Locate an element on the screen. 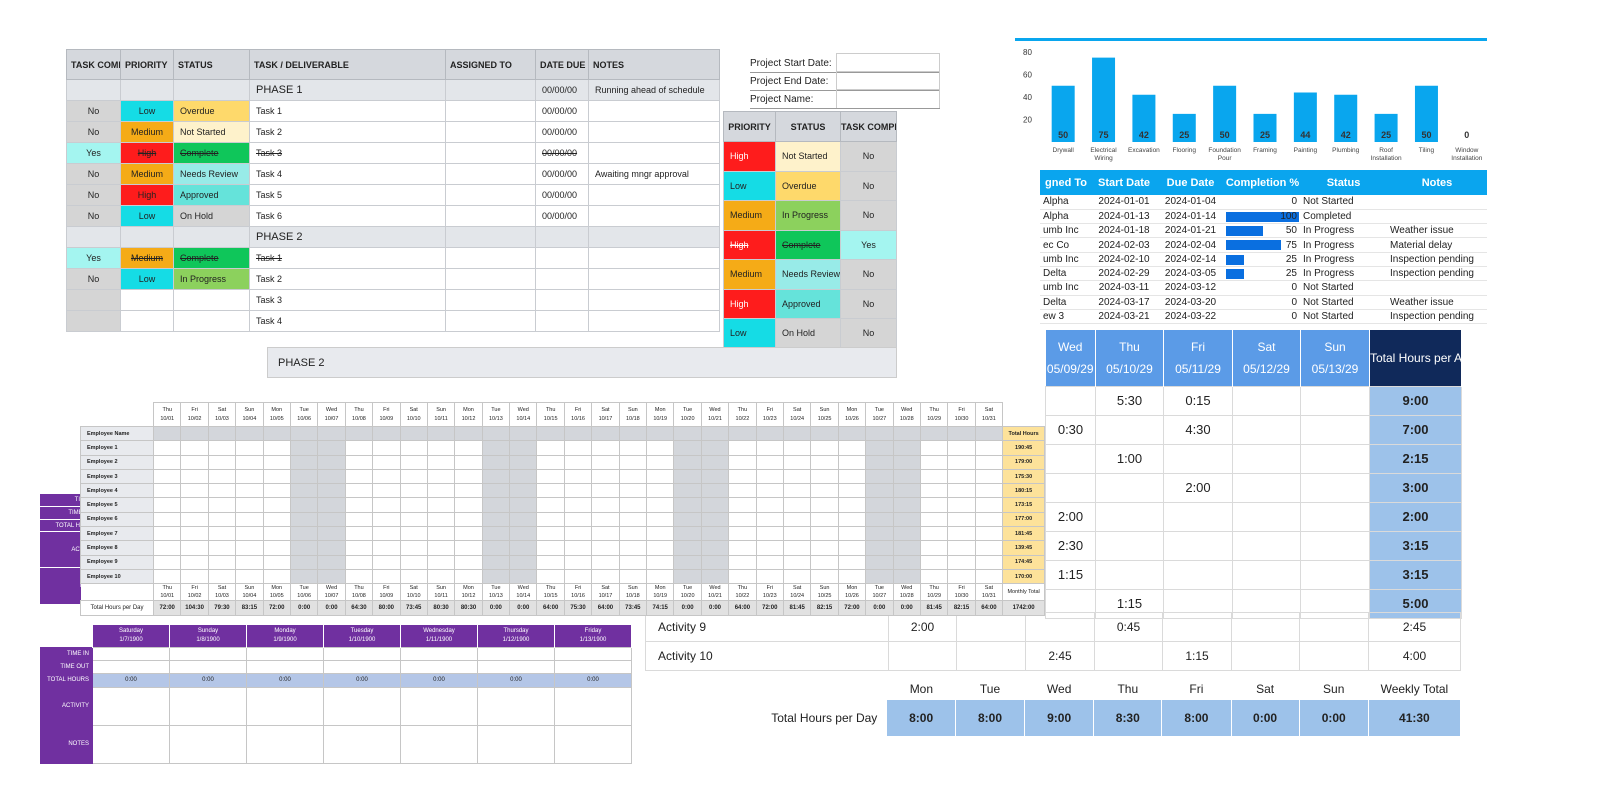  total-hours-cell: 0:00 is located at coordinates (593, 680).